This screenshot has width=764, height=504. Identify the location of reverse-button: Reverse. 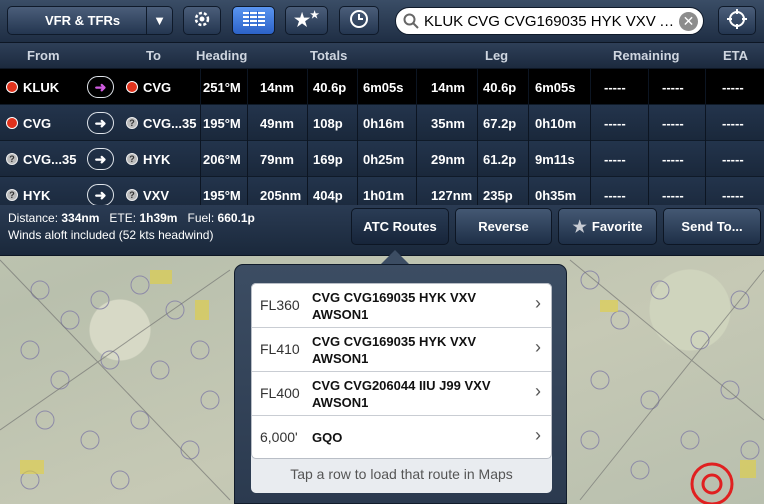
(503, 226).